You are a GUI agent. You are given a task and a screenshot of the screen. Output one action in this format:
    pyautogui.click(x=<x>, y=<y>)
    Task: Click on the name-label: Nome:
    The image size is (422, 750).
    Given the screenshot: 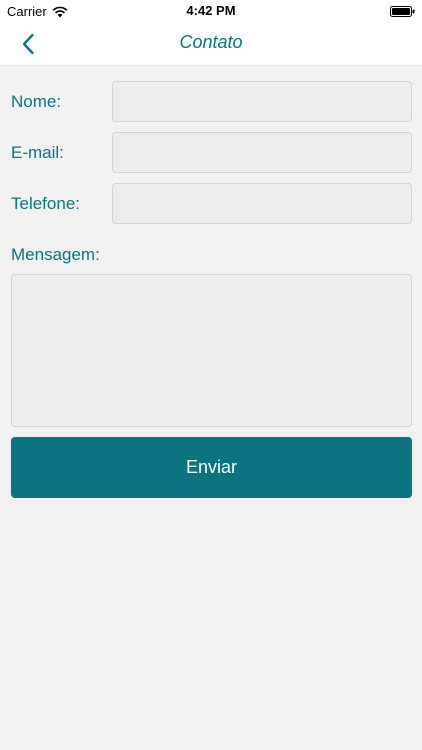 What is the action you would take?
    pyautogui.click(x=36, y=101)
    